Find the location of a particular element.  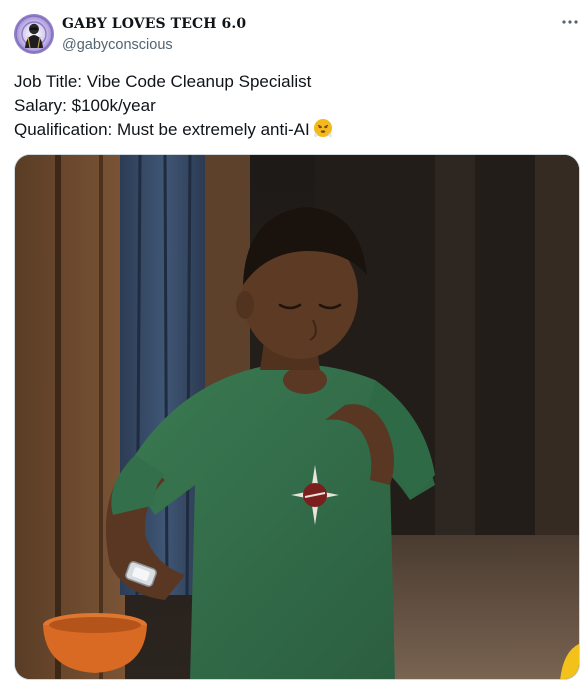

tweet-text-line: Salary: $100k/year is located at coordinates (85, 105).